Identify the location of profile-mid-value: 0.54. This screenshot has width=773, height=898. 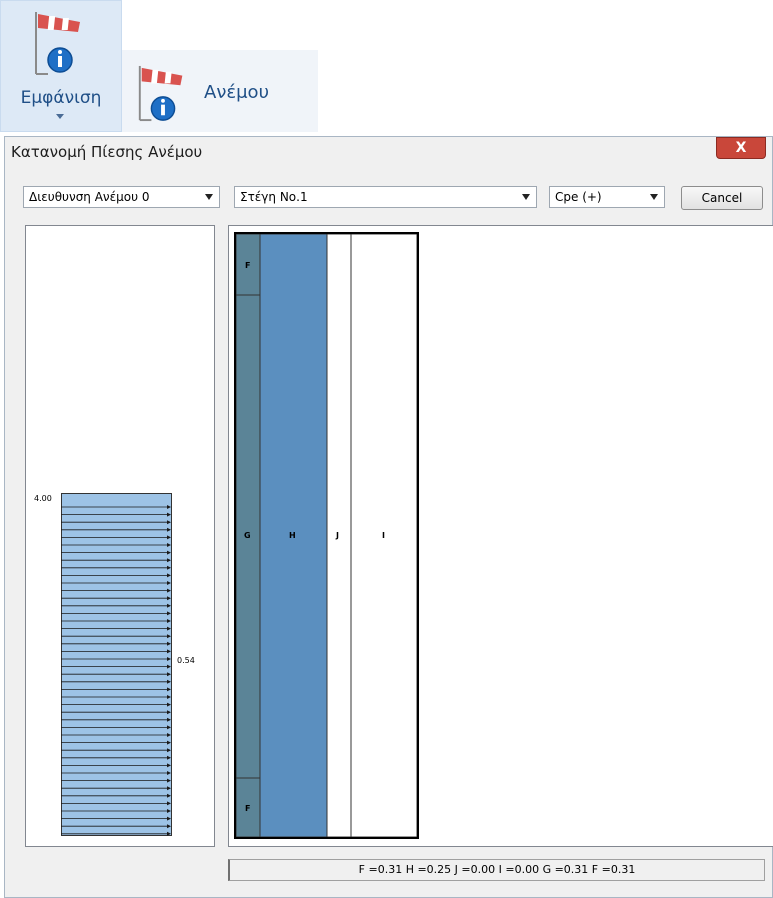
(186, 660).